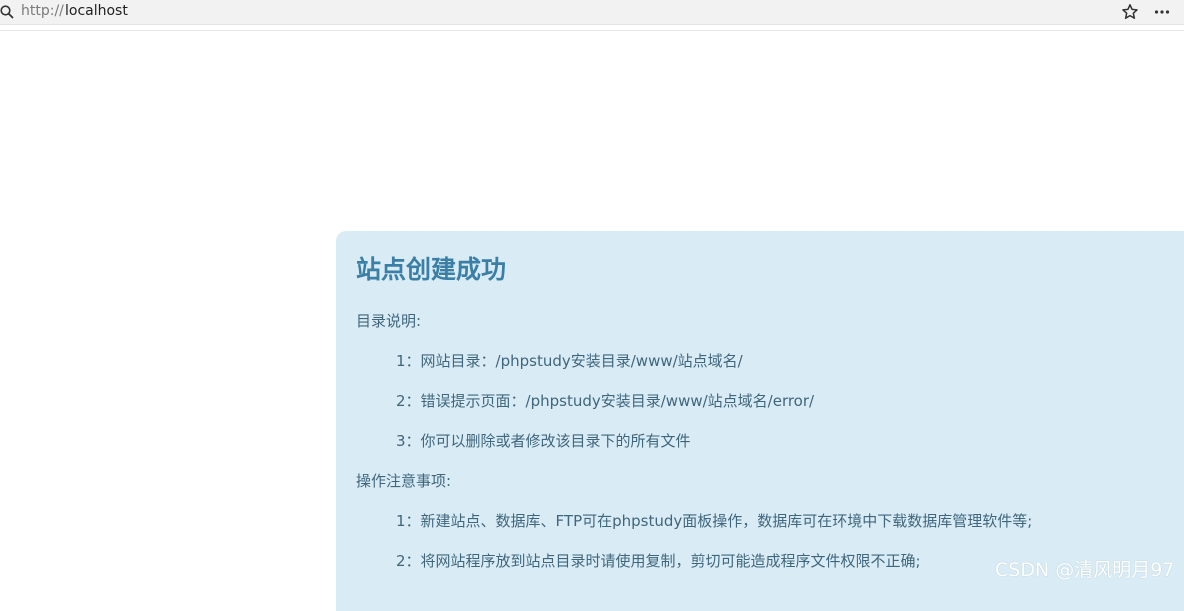 The width and height of the screenshot is (1184, 611). I want to click on directory-item: 3：你可以删除或者修改该目录下的所有文件, so click(543, 441).